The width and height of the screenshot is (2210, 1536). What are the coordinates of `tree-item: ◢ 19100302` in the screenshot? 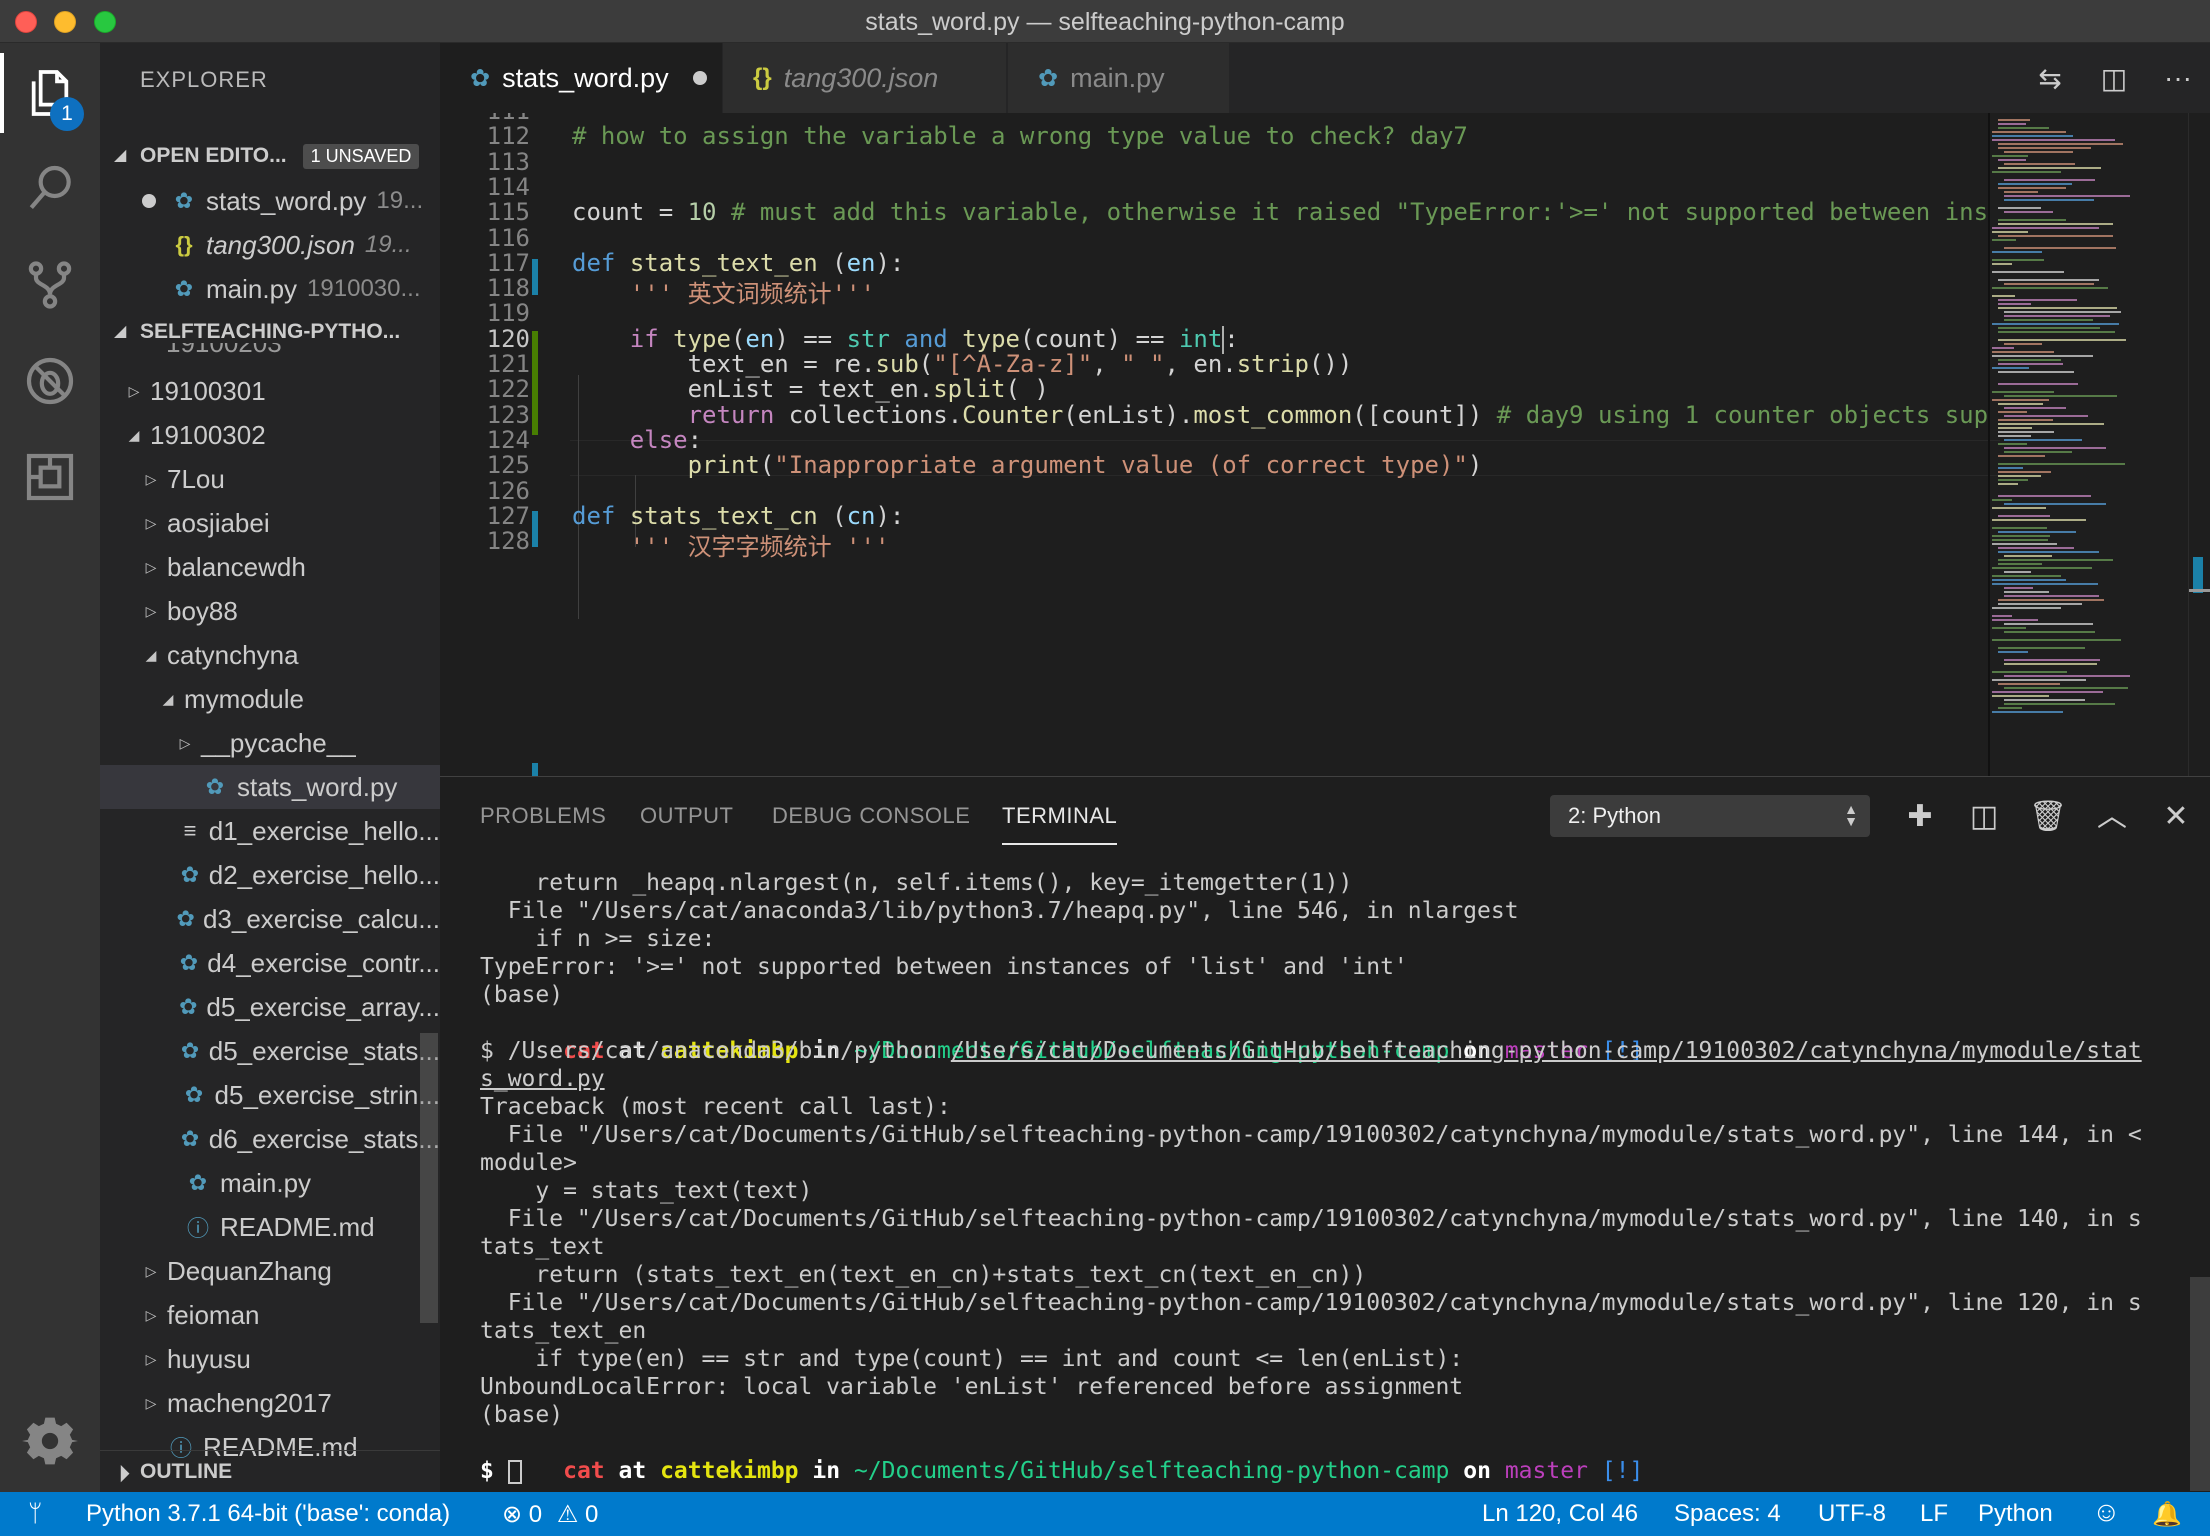 It's located at (270, 435).